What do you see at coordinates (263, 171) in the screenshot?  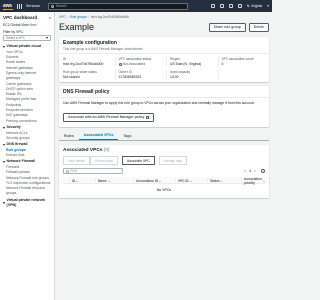 I see `table-settings-gear-icon` at bounding box center [263, 171].